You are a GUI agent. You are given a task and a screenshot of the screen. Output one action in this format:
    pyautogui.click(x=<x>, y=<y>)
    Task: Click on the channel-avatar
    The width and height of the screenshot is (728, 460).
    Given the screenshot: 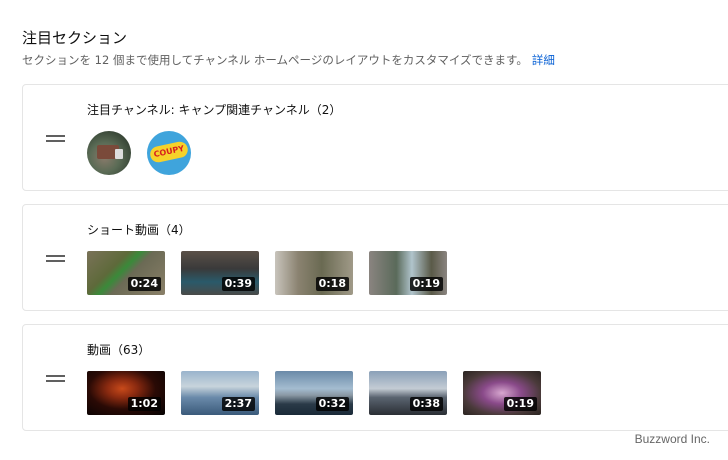 What is the action you would take?
    pyautogui.click(x=109, y=153)
    